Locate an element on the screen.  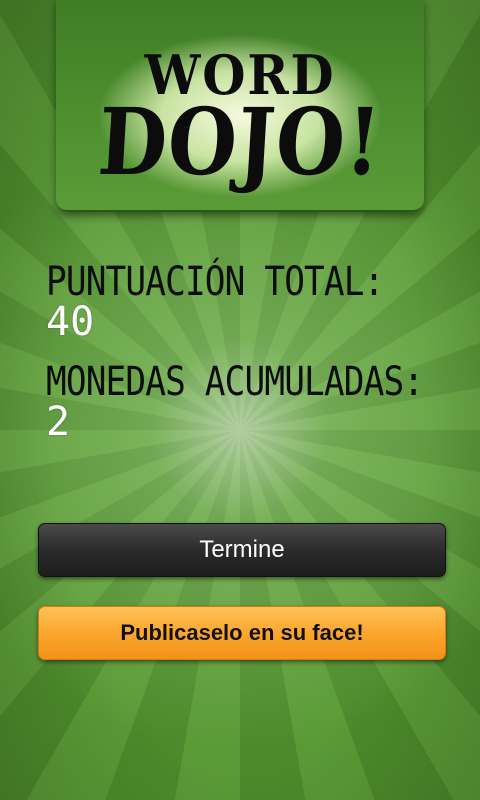
finish-button: Termine is located at coordinates (242, 550).